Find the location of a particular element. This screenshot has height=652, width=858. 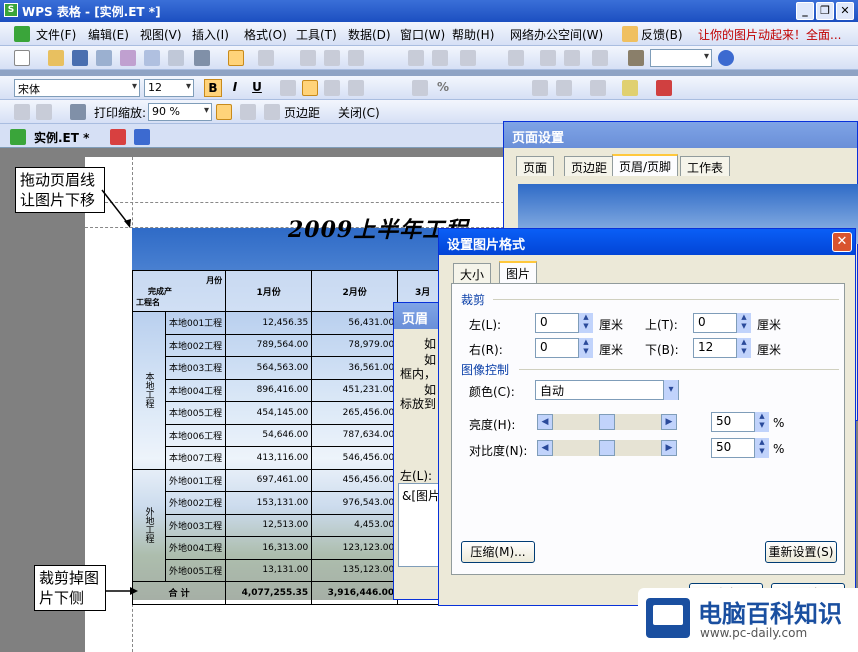

brightness-left-arrow-icon: ◀ is located at coordinates (545, 422).